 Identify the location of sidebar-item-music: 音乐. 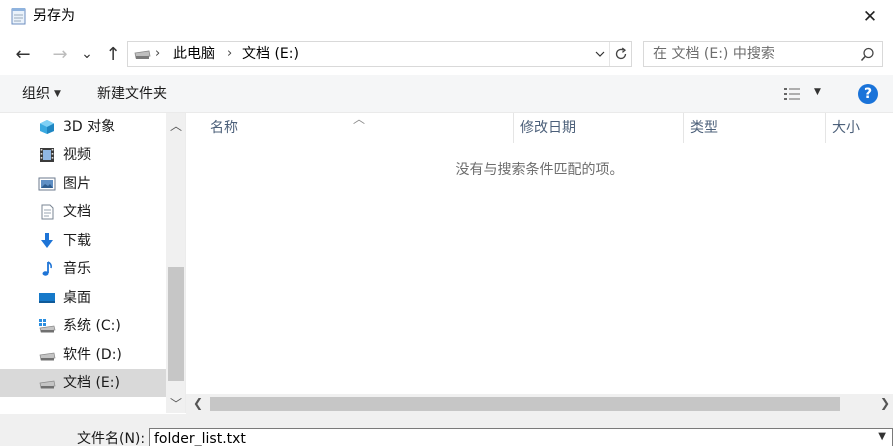
(83, 269).